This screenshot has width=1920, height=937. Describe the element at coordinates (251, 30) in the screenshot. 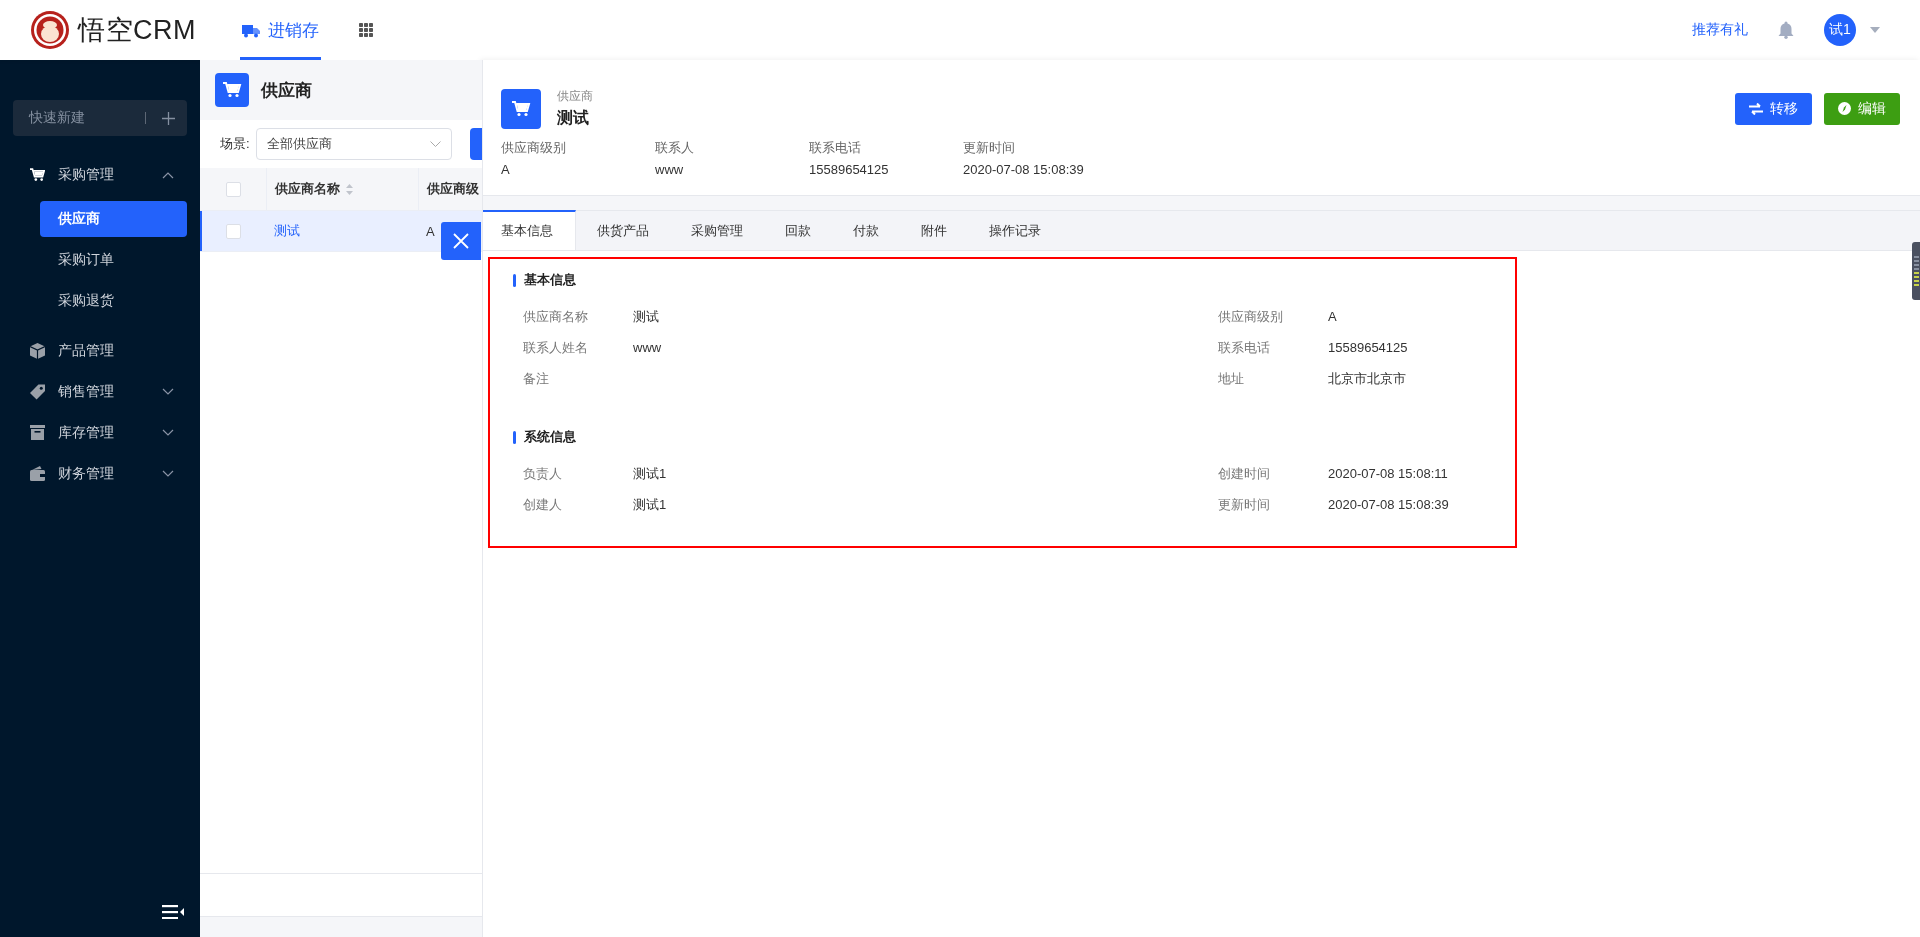

I see `truck-icon` at that location.